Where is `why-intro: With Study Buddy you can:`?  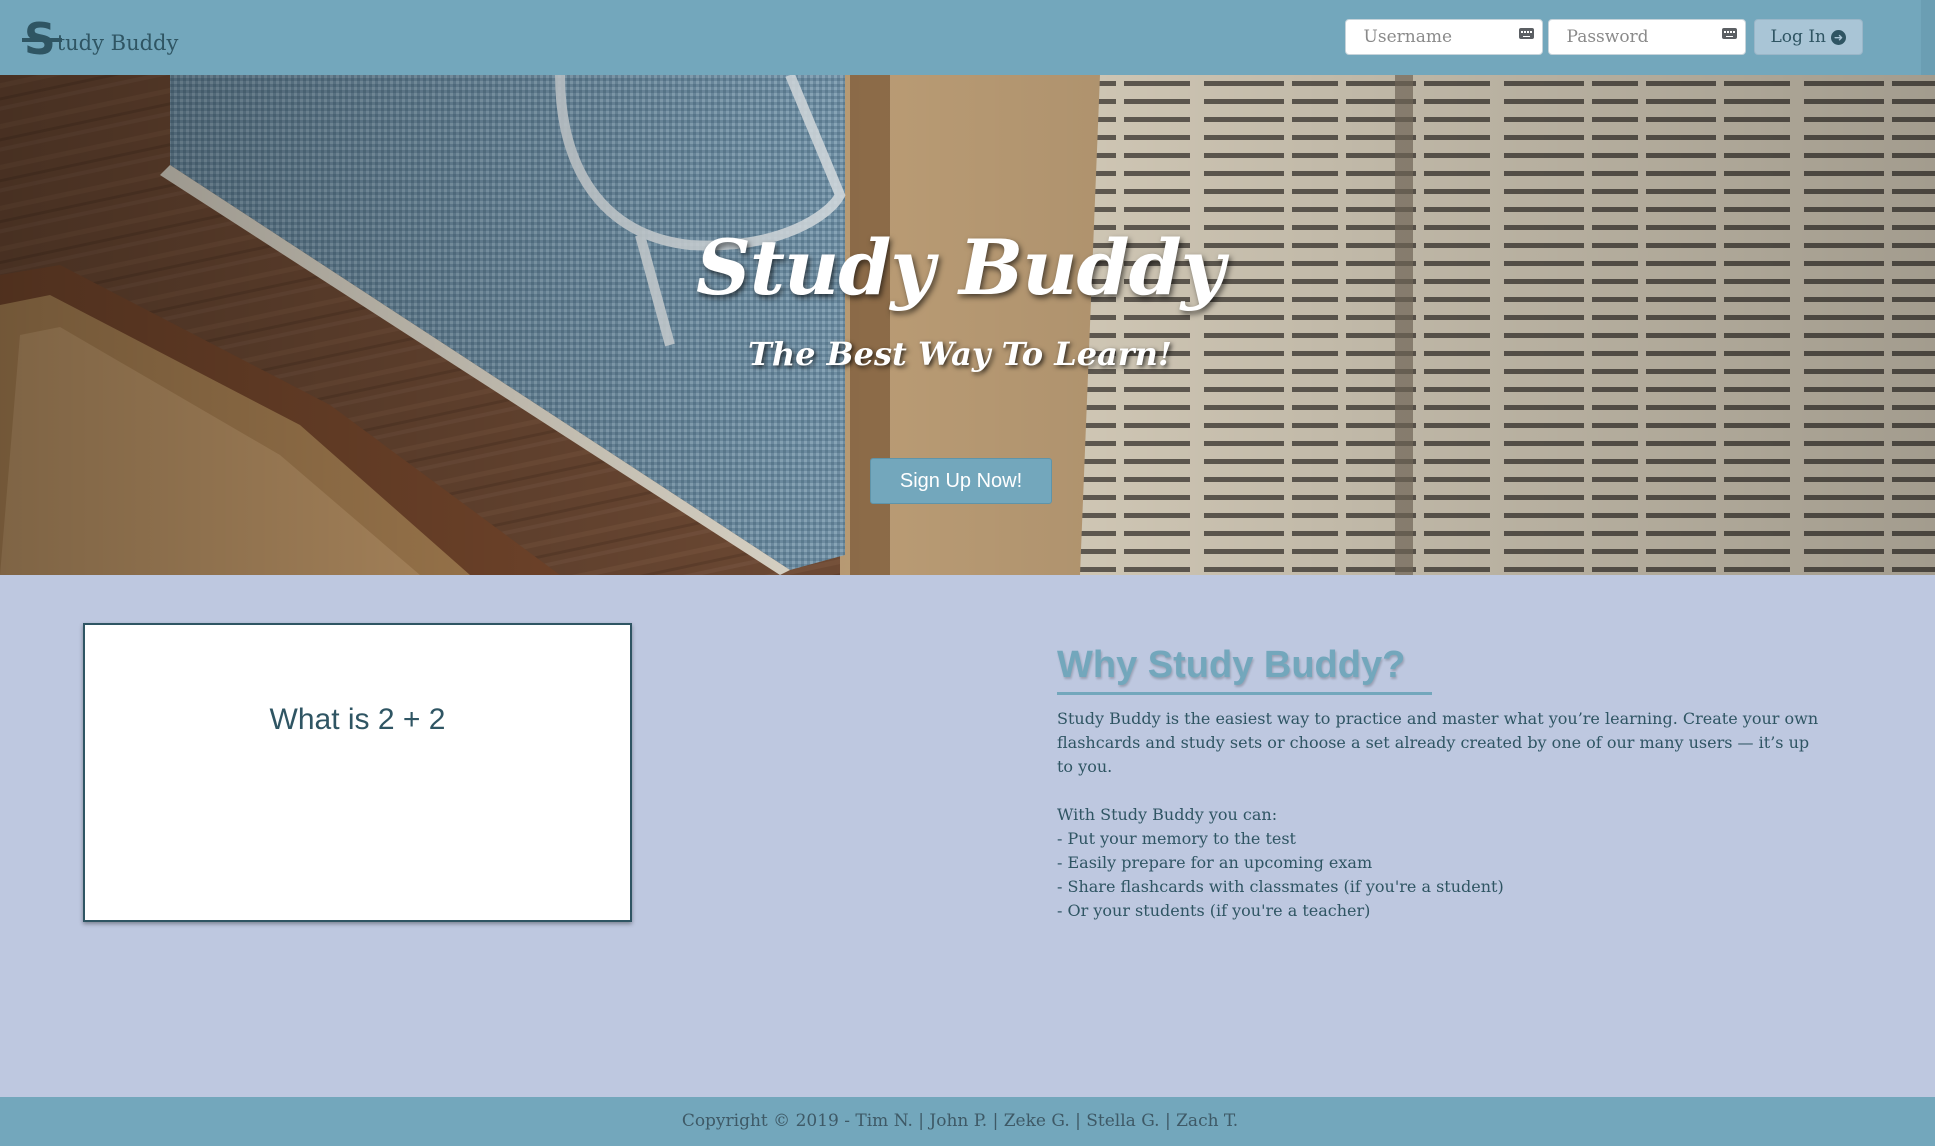
why-intro: With Study Buddy you can: is located at coordinates (1167, 814).